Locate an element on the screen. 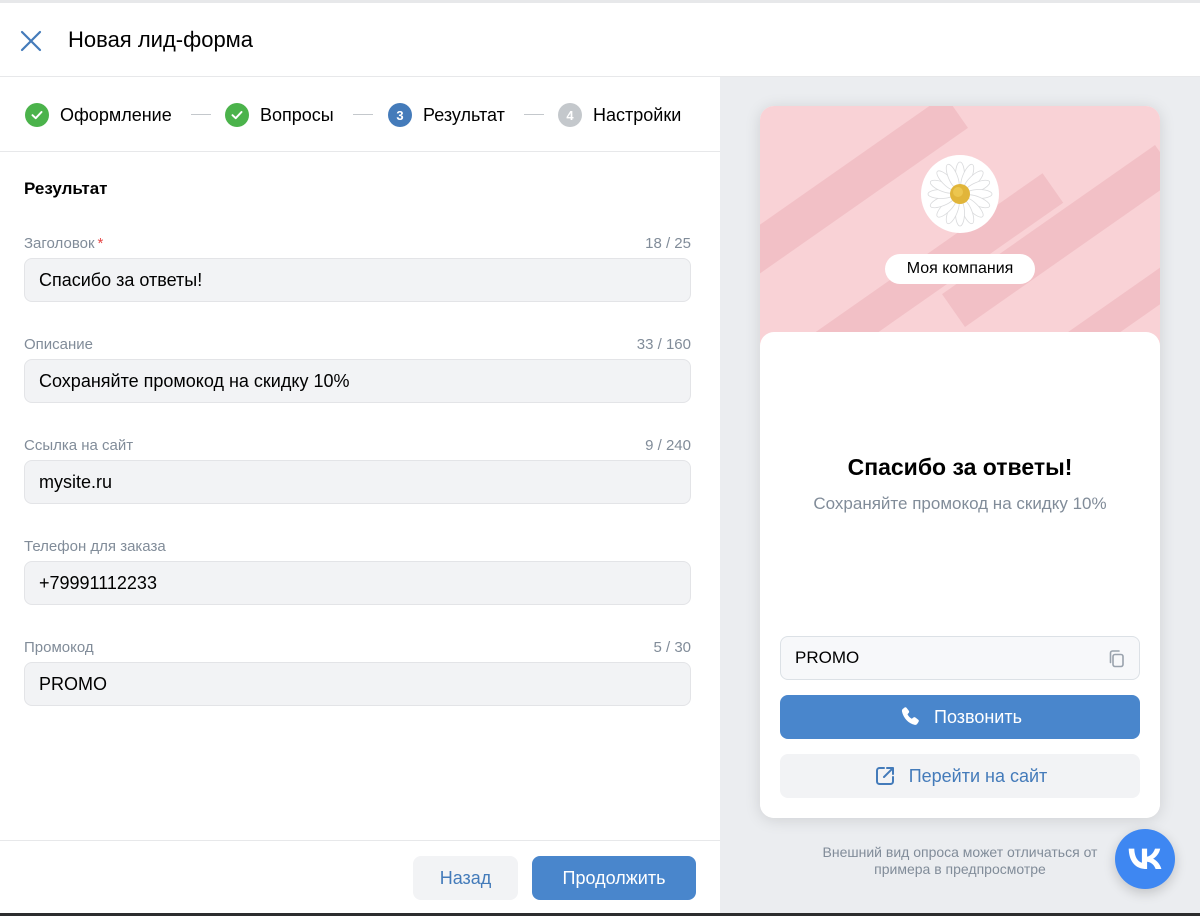  section-title: Результат is located at coordinates (66, 188).